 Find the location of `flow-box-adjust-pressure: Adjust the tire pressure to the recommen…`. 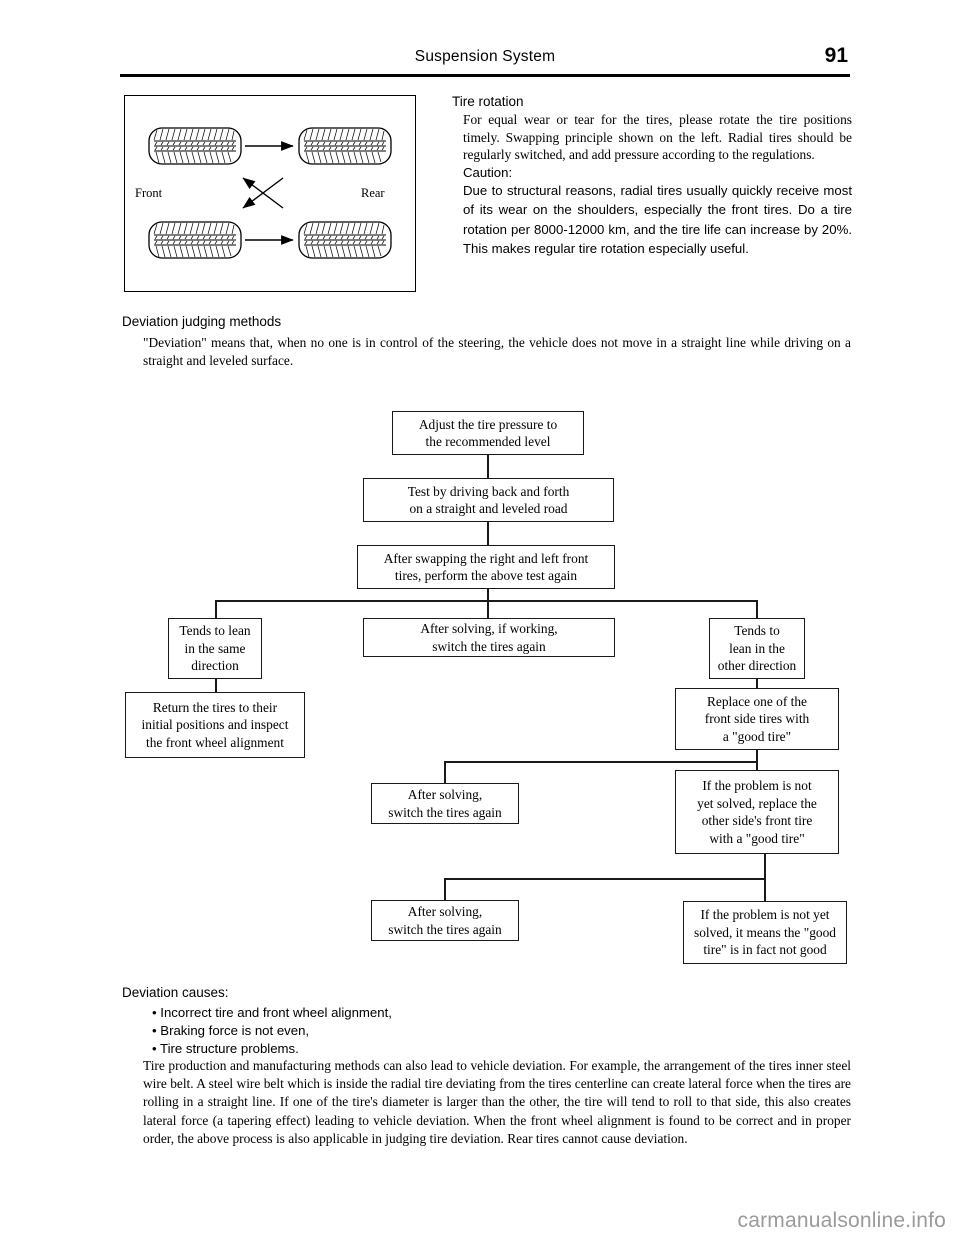

flow-box-adjust-pressure: Adjust the tire pressure to the recommen… is located at coordinates (488, 433).